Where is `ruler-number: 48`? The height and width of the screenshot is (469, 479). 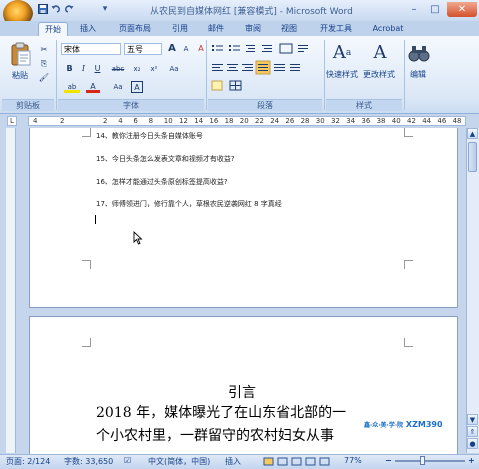 ruler-number: 48 is located at coordinates (457, 121).